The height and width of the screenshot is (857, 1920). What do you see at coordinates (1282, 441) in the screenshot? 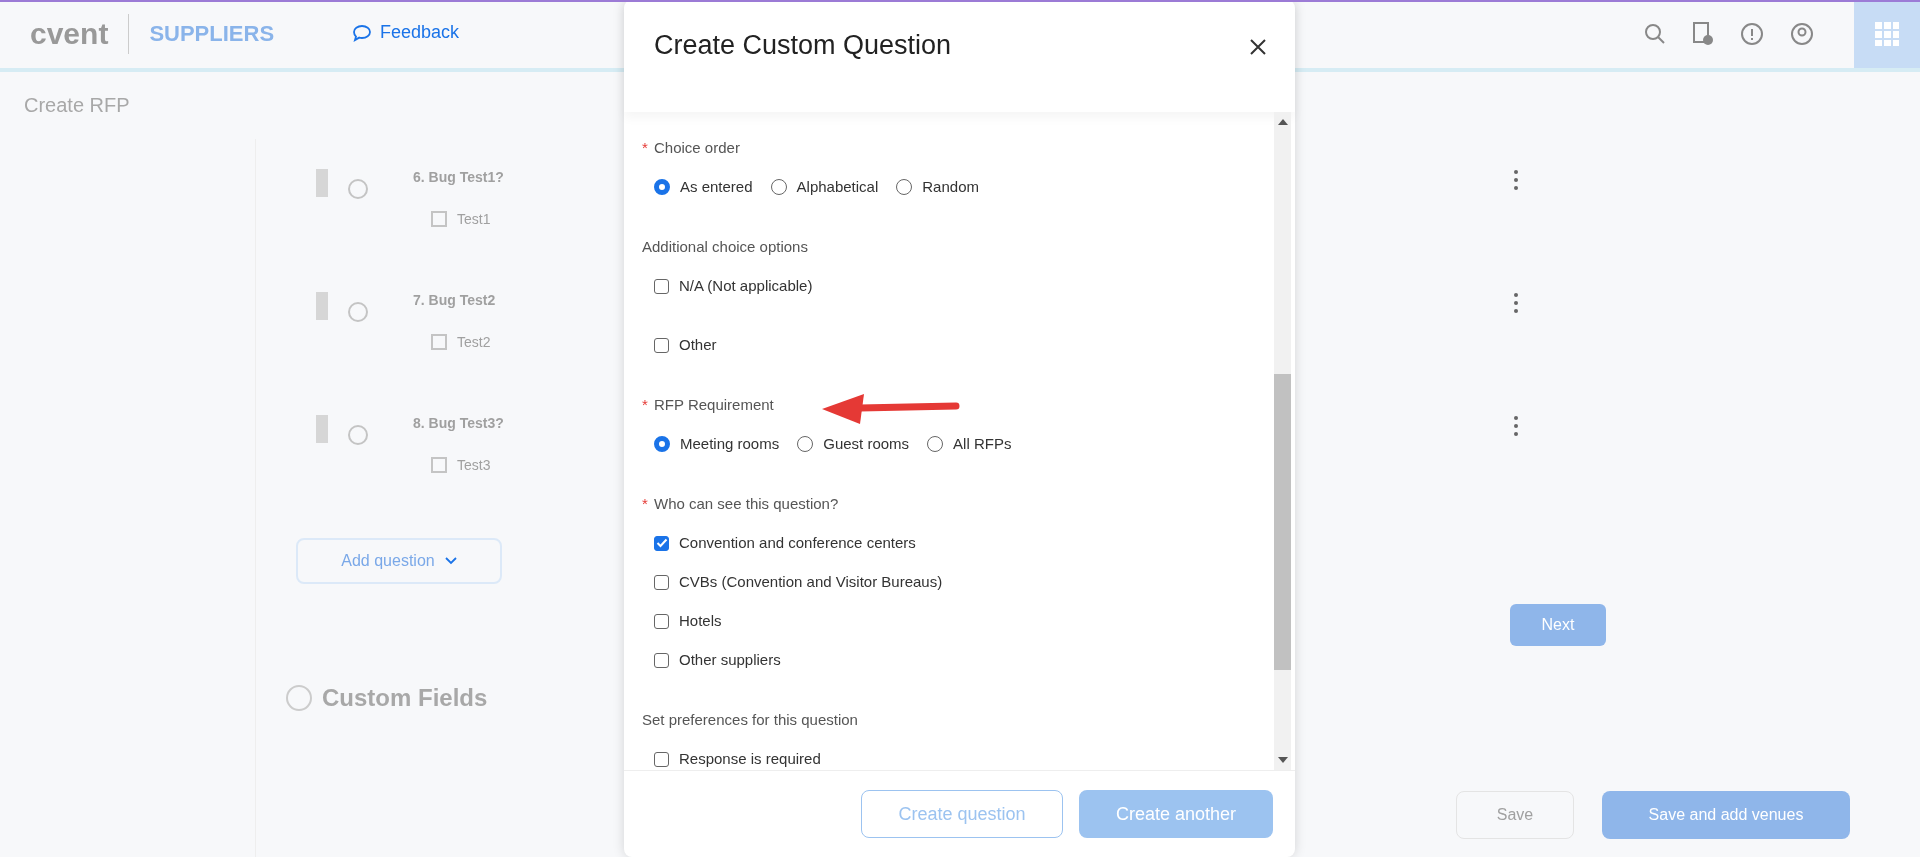
I see `scrollbar` at bounding box center [1282, 441].